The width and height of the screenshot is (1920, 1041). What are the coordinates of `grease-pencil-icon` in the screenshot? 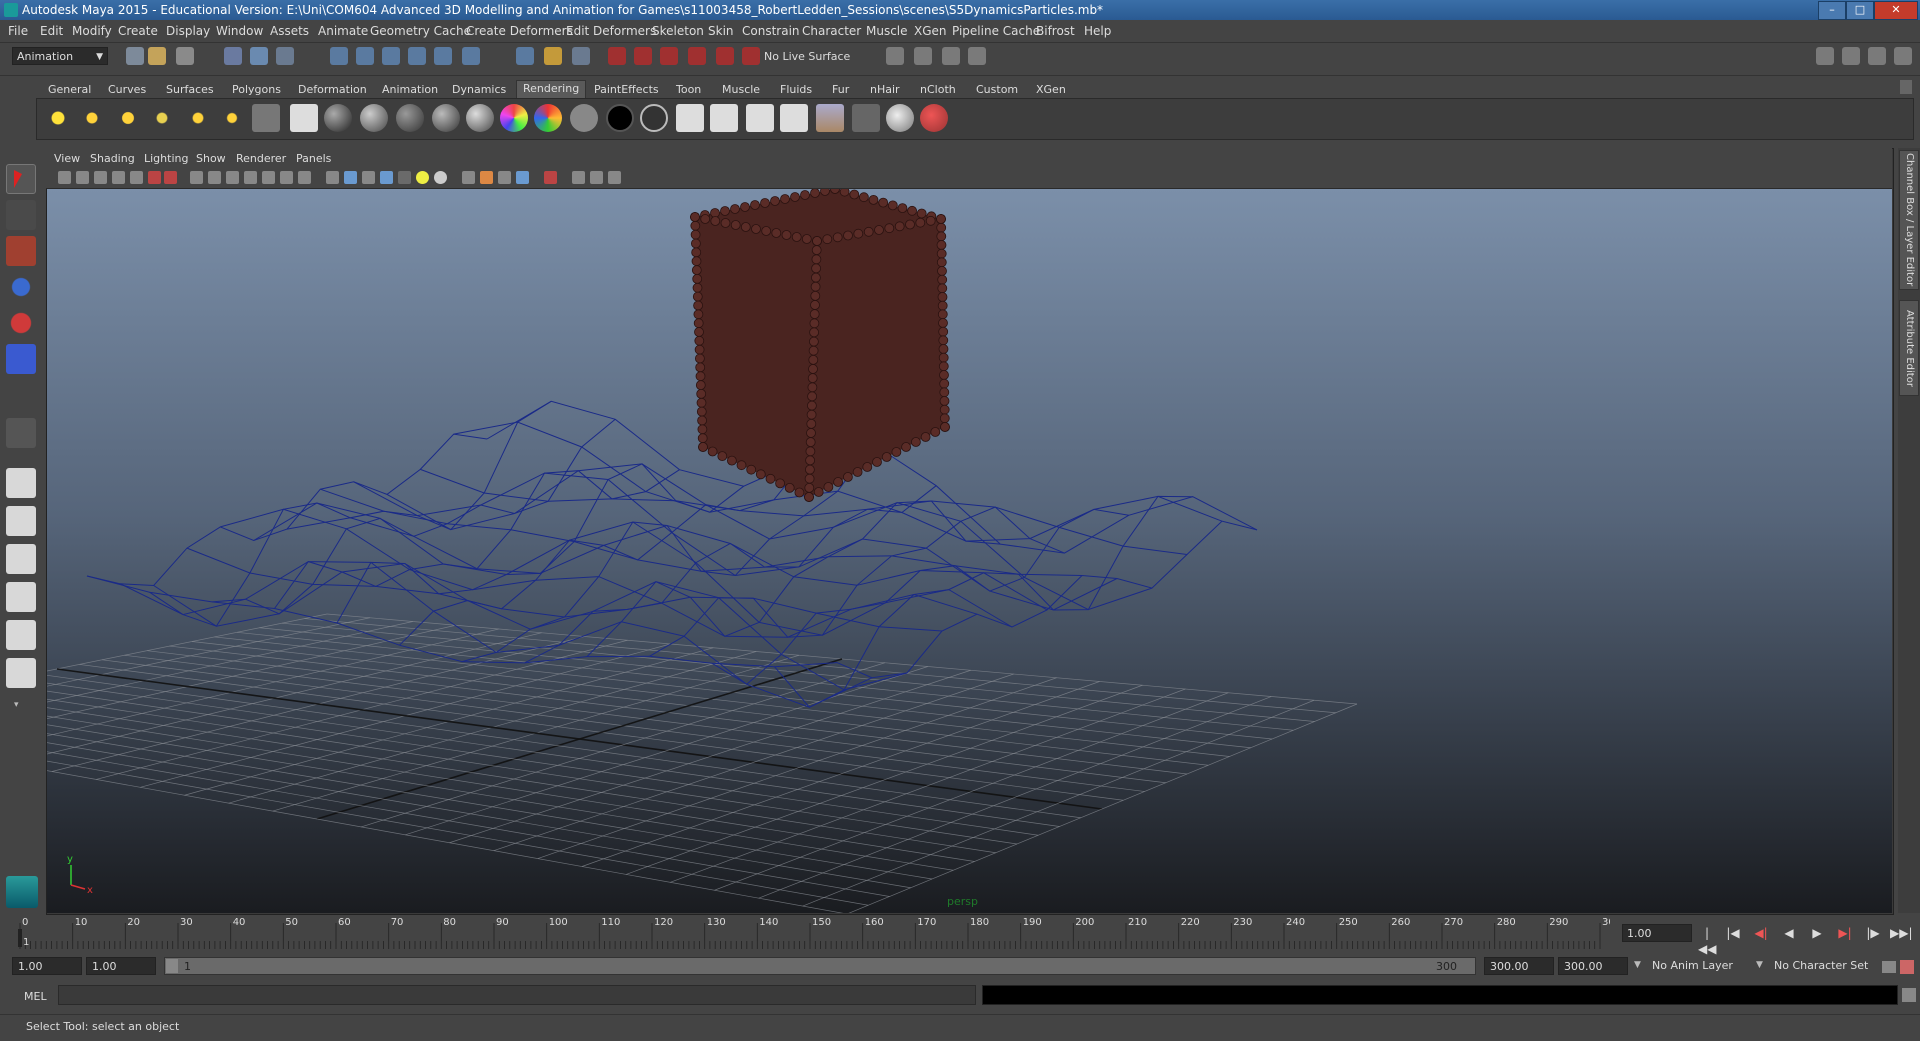 It's located at (154, 177).